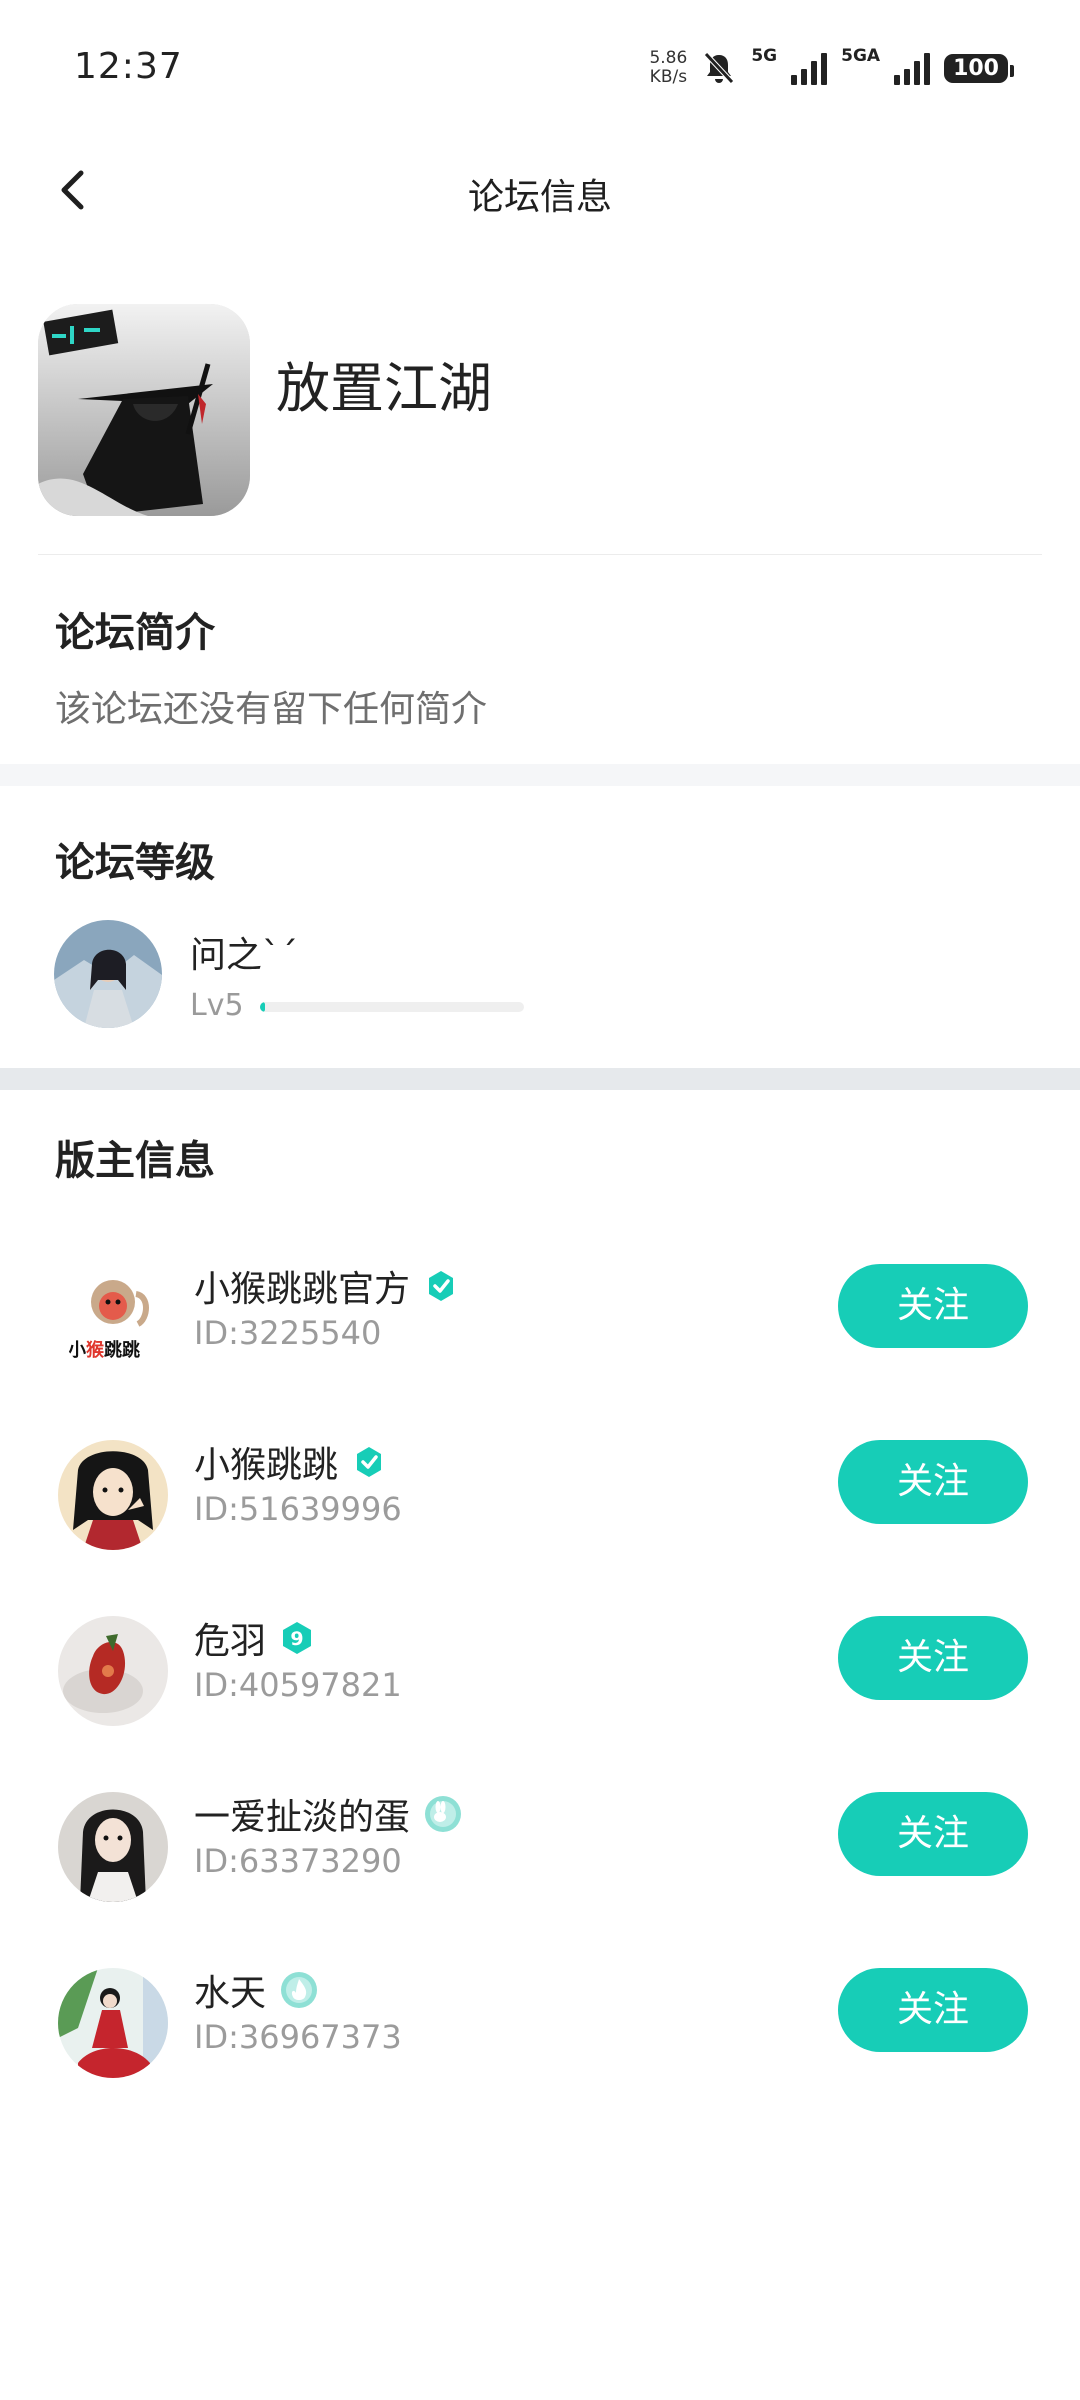 The height and width of the screenshot is (2400, 1080). What do you see at coordinates (540, 1846) in the screenshot?
I see `moderator-row: 一爱扯淡的蛋 ID:63373290 关注` at bounding box center [540, 1846].